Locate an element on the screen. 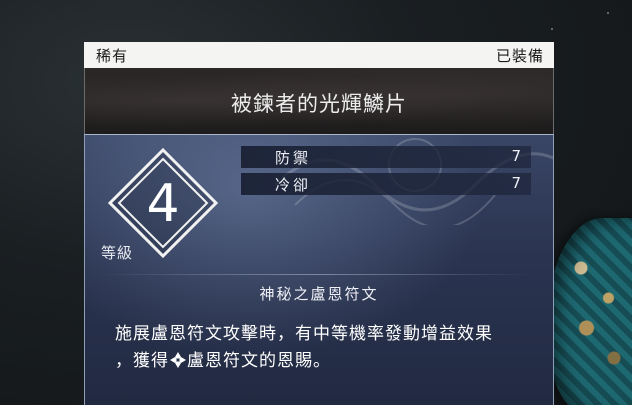  level-label: 等級 is located at coordinates (117, 253).